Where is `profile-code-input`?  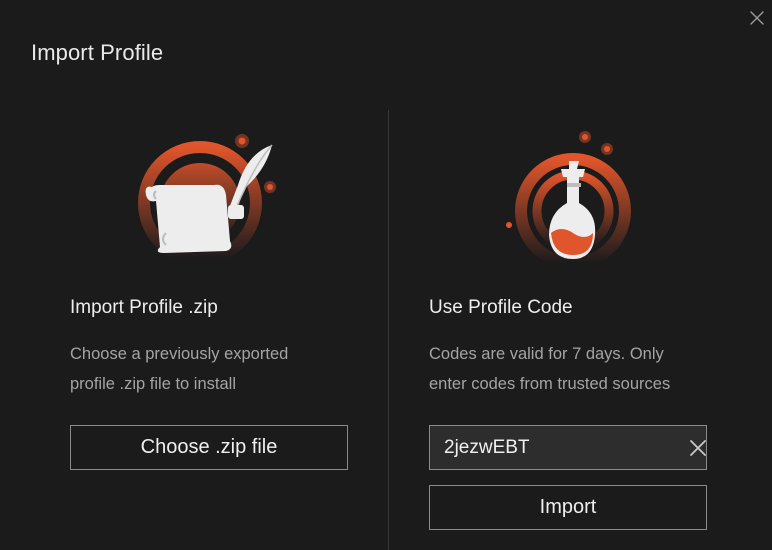
profile-code-input is located at coordinates (559, 447).